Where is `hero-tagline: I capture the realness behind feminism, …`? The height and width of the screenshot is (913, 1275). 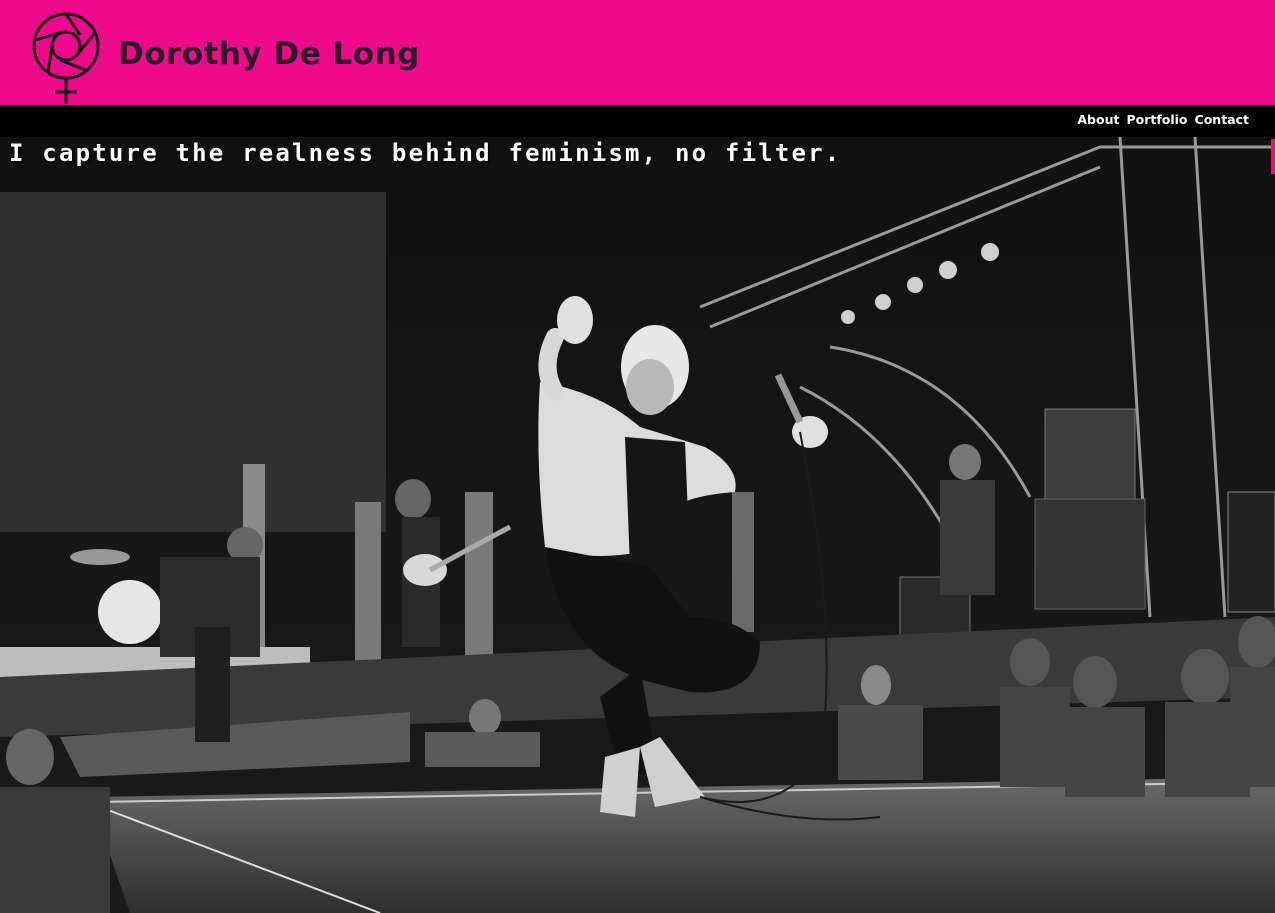
hero-tagline: I capture the realness behind feminism, … is located at coordinates (425, 153).